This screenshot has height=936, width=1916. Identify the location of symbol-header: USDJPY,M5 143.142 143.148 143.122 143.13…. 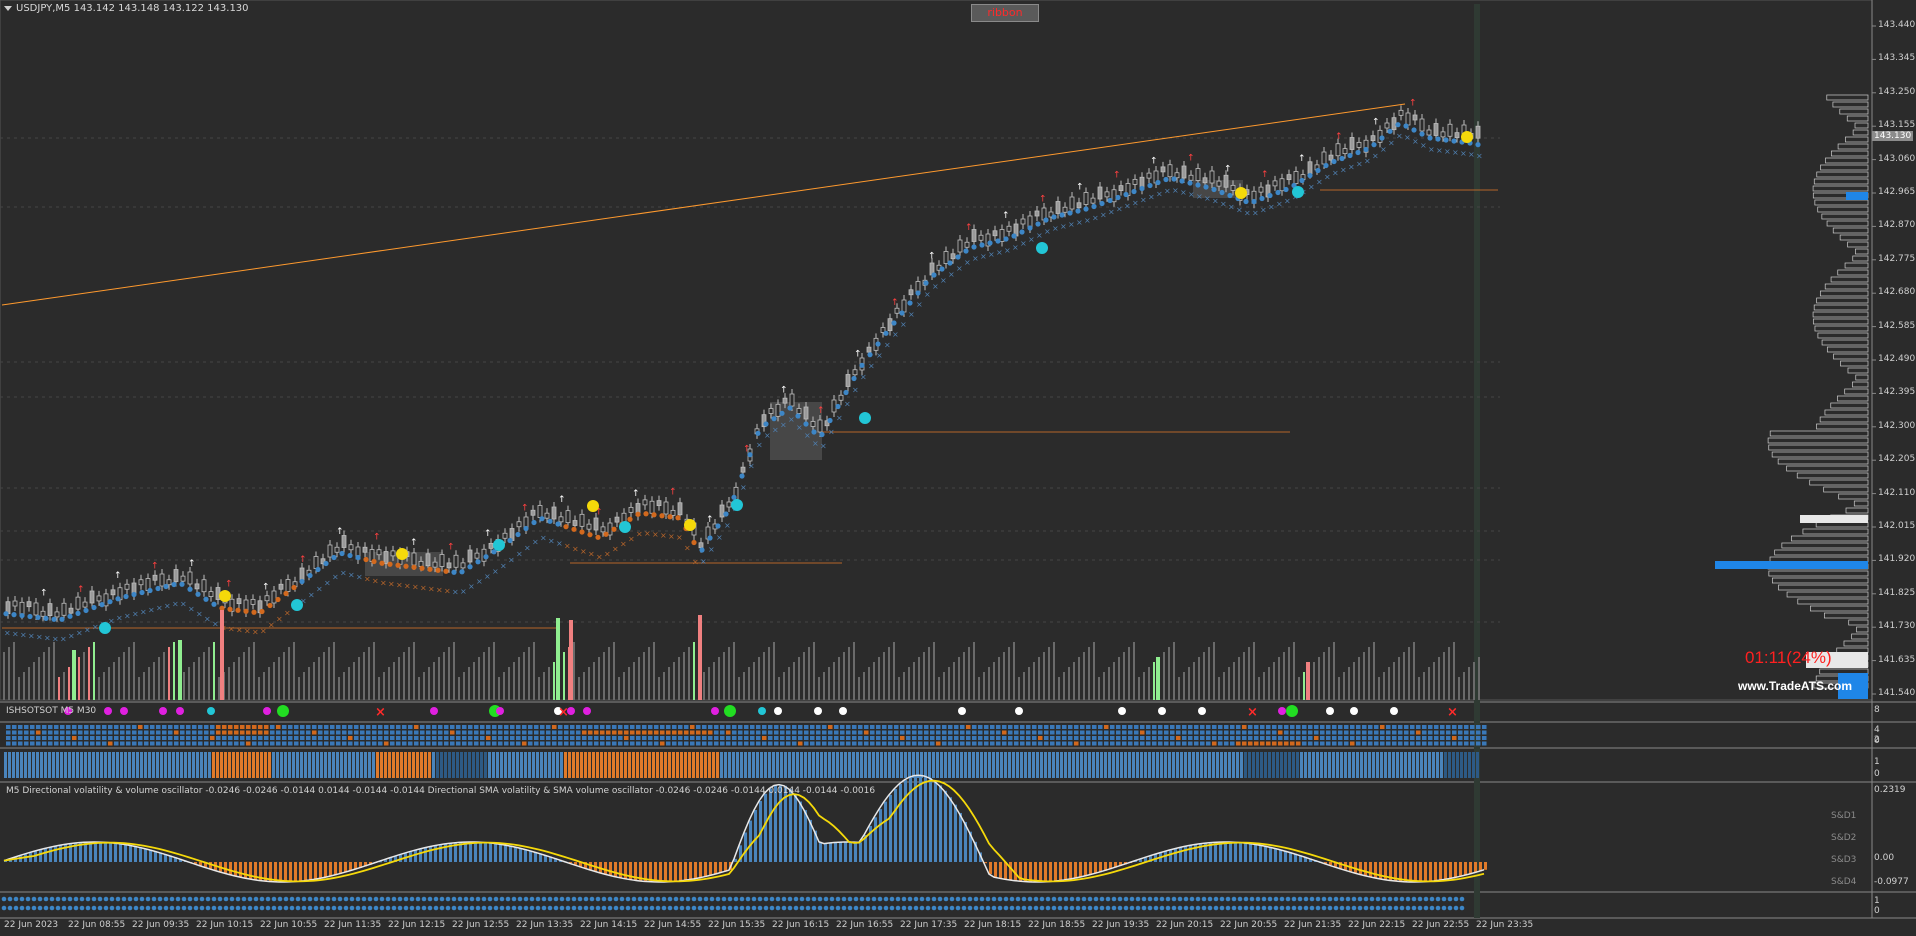
(126, 8).